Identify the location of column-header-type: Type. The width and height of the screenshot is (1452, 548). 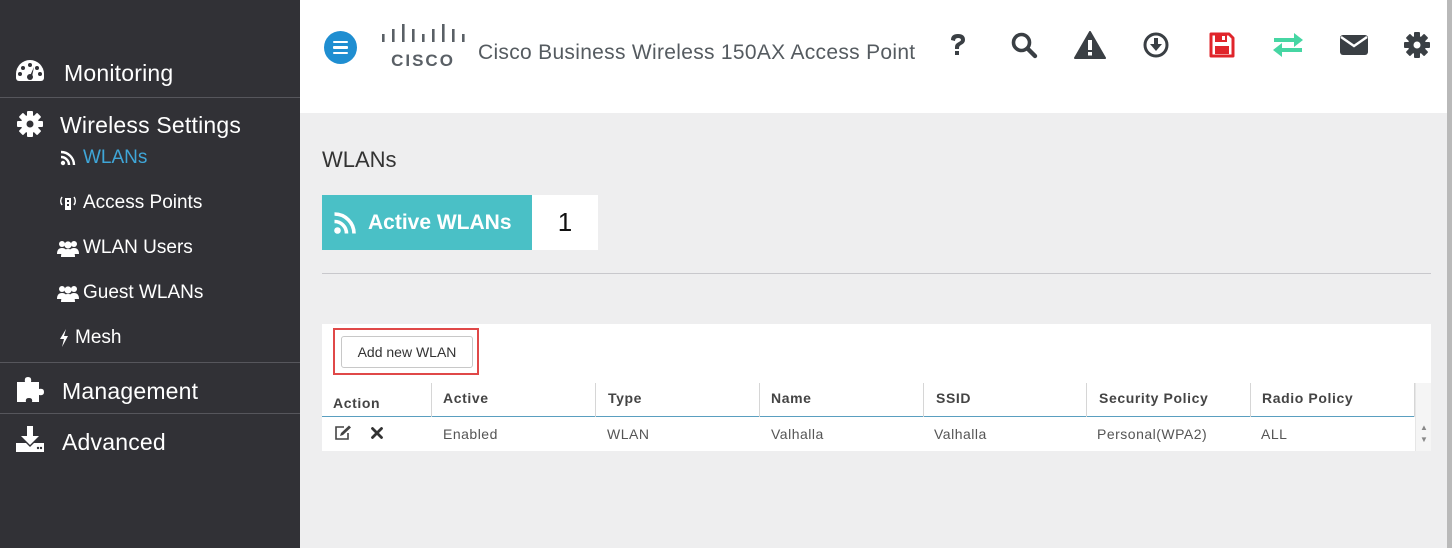
(625, 398).